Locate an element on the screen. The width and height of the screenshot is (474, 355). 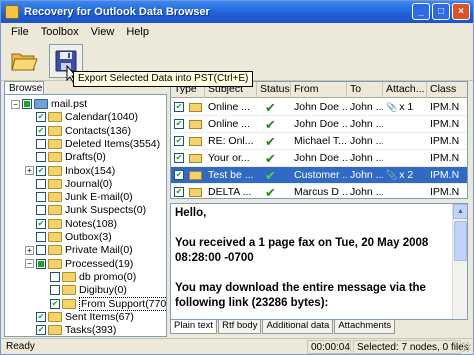
tab-attachments: Attachments is located at coordinates (365, 327).